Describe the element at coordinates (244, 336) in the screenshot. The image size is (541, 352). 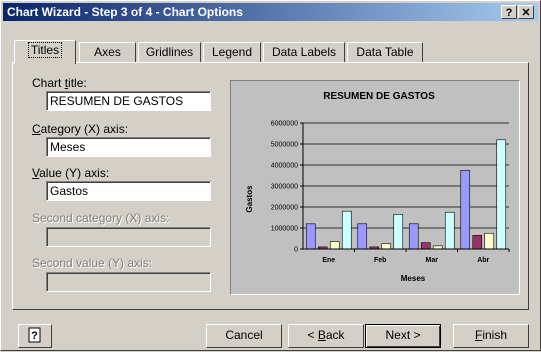
I see `cancel-button: Cancel` at that location.